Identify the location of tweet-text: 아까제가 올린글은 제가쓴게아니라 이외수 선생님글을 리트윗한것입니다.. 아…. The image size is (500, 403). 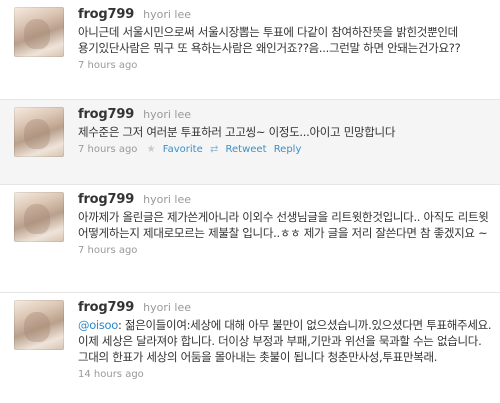
(283, 225).